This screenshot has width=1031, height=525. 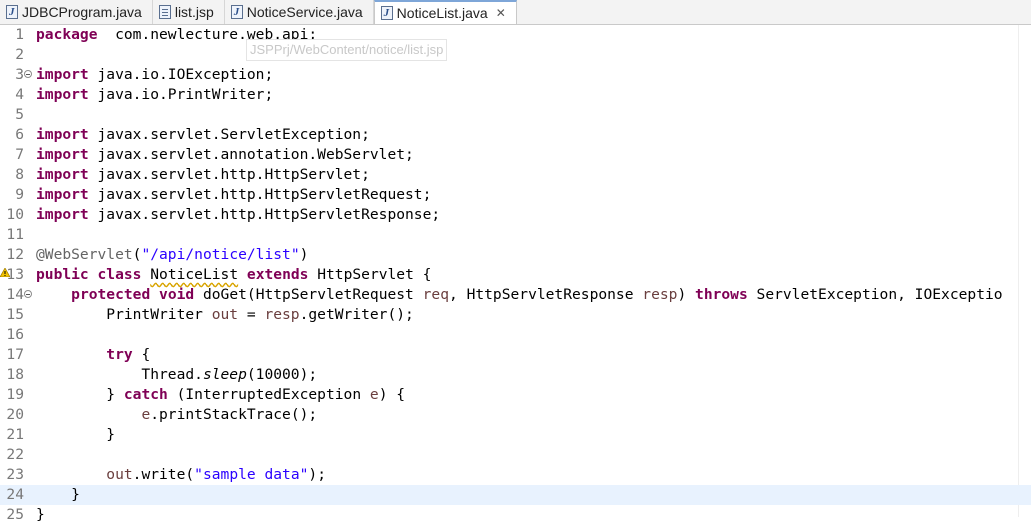 What do you see at coordinates (515, 135) in the screenshot?
I see `code-line: 6 import javax.servlet.ServletException;` at bounding box center [515, 135].